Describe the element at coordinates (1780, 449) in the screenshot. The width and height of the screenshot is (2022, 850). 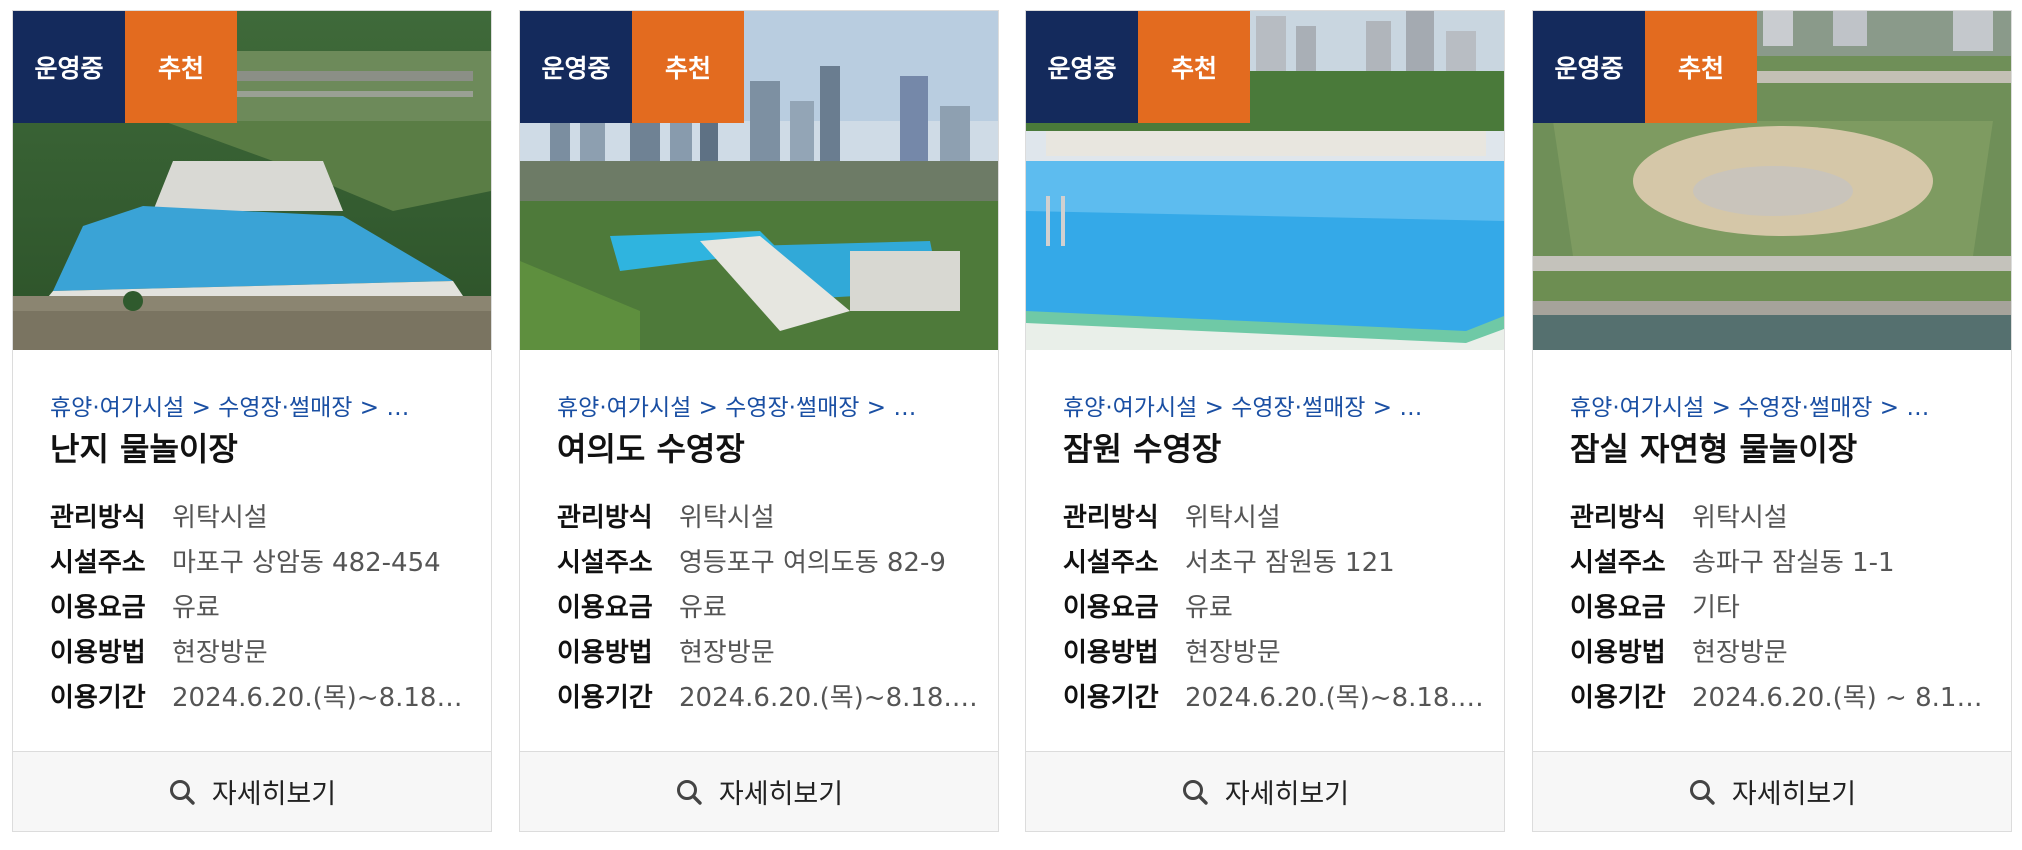
I see `facility-title: 잠실 자연형 물놀이장` at that location.